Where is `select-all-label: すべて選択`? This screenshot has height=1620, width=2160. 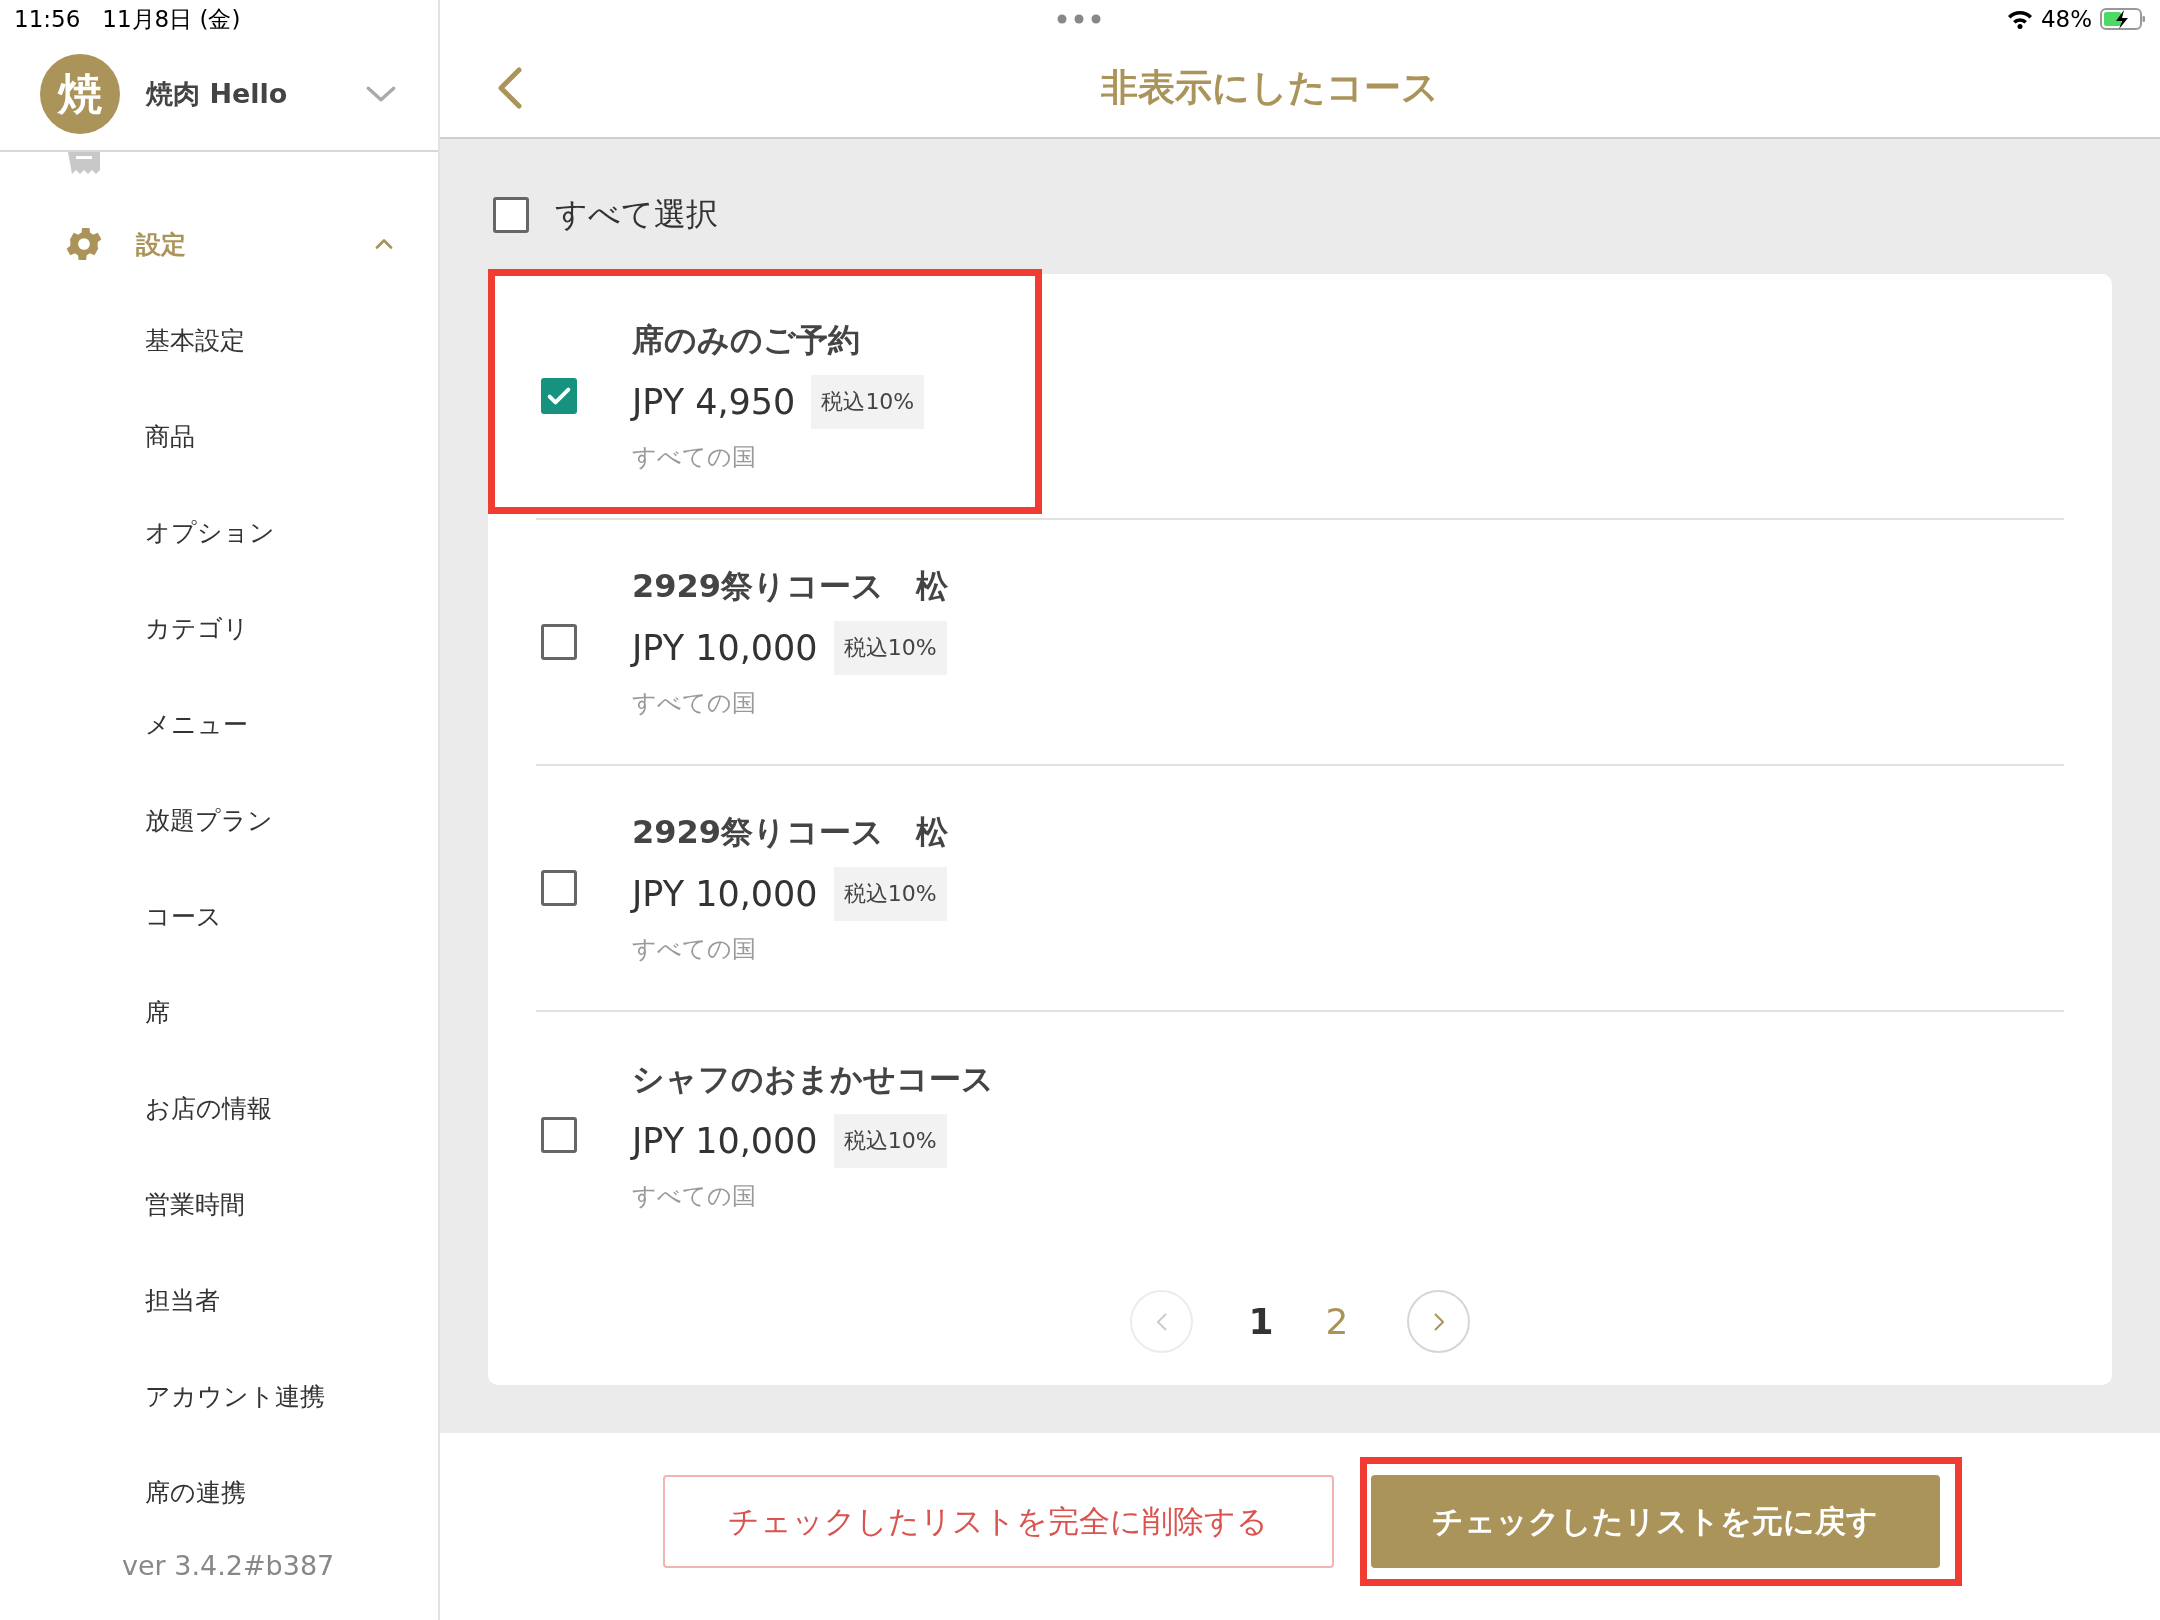
select-all-label: すべて選択 is located at coordinates (636, 214).